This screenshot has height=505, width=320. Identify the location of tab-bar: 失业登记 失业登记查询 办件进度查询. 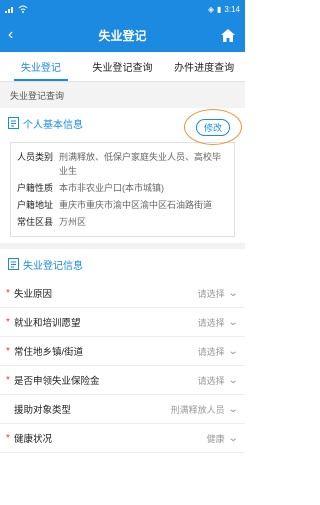
(122, 67).